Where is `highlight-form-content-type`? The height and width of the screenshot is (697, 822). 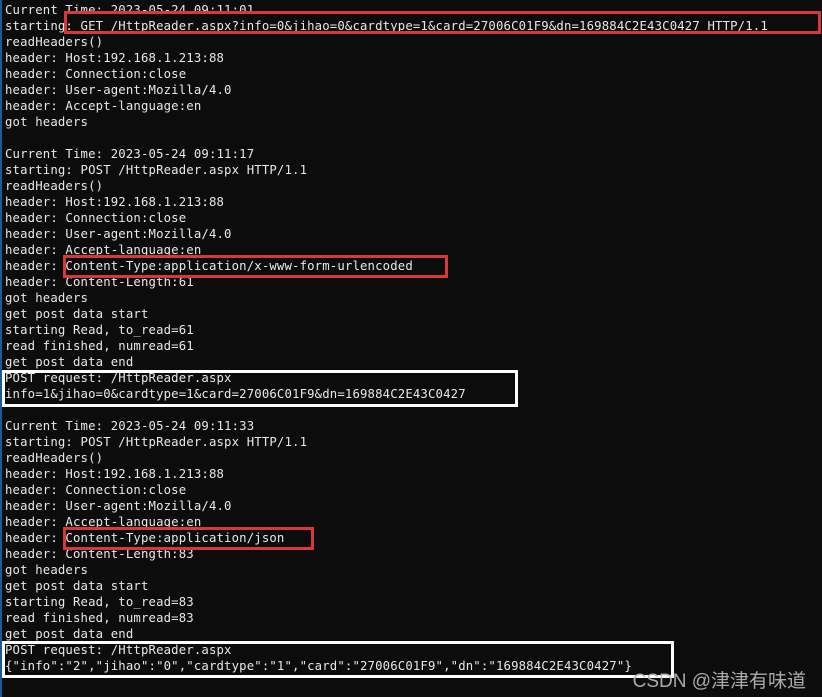
highlight-form-content-type is located at coordinates (255, 266).